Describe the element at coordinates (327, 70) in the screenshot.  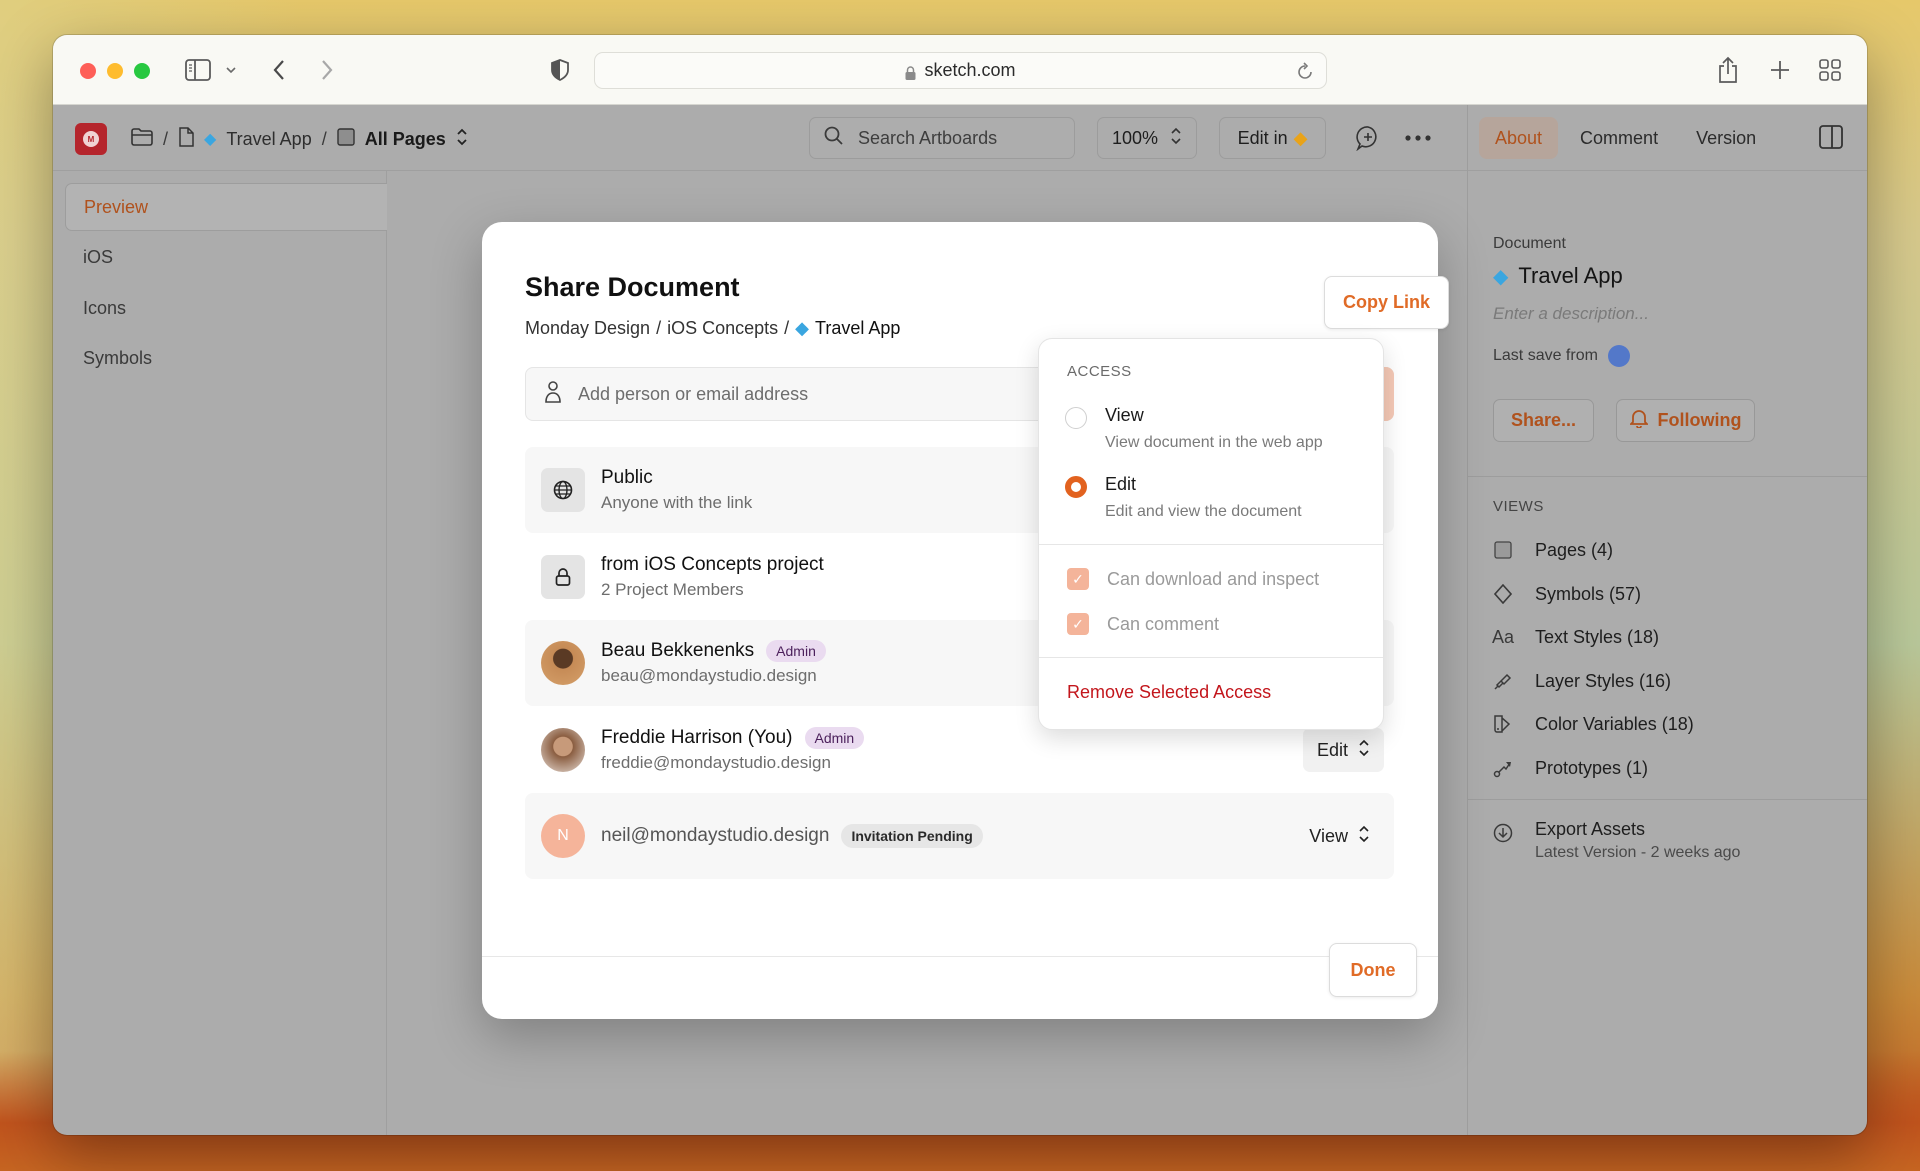
I see `forward-icon` at that location.